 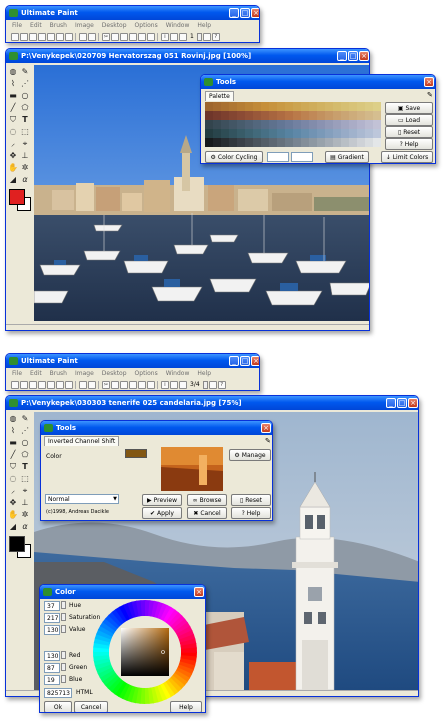 I want to click on close-button: ×, so click(x=255, y=13).